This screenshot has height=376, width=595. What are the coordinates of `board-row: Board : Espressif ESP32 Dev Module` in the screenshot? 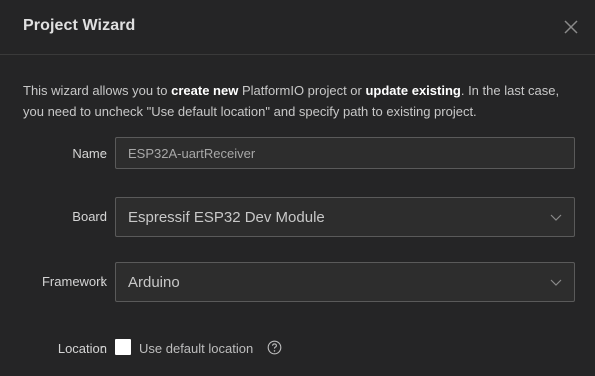 It's located at (297, 217).